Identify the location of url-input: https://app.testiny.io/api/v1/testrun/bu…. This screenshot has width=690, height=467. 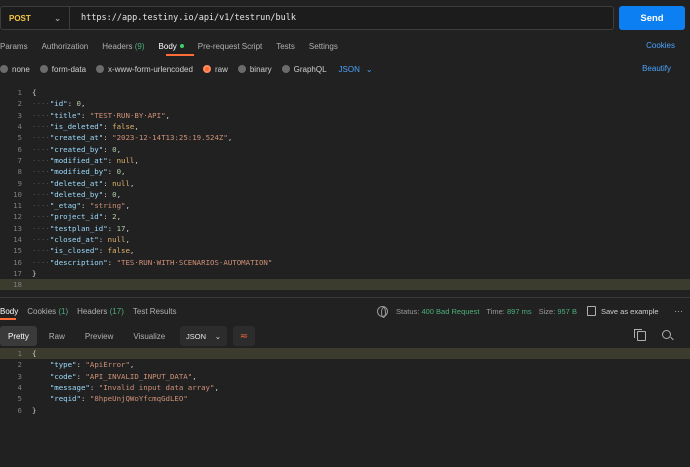
(183, 18).